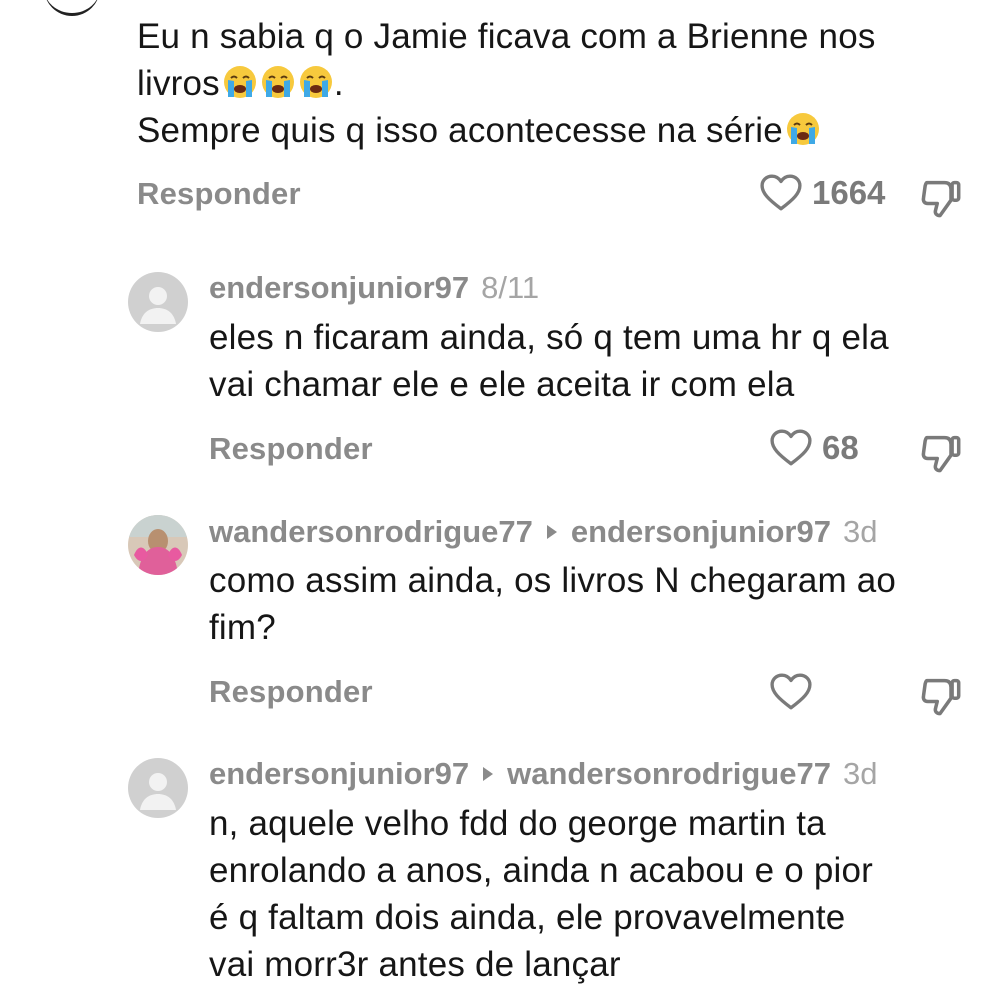  What do you see at coordinates (701, 532) in the screenshot?
I see `reply-to-username: endersonjunior97` at bounding box center [701, 532].